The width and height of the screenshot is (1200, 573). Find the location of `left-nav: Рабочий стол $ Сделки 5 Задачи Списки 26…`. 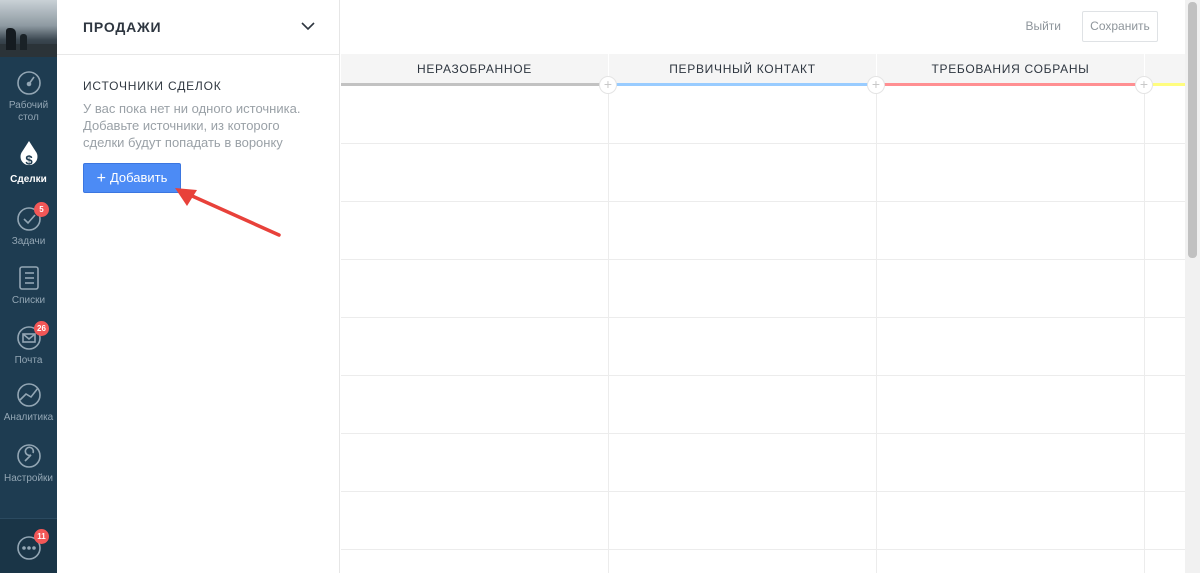

left-nav: Рабочий стол $ Сделки 5 Задачи Списки 26… is located at coordinates (28, 286).